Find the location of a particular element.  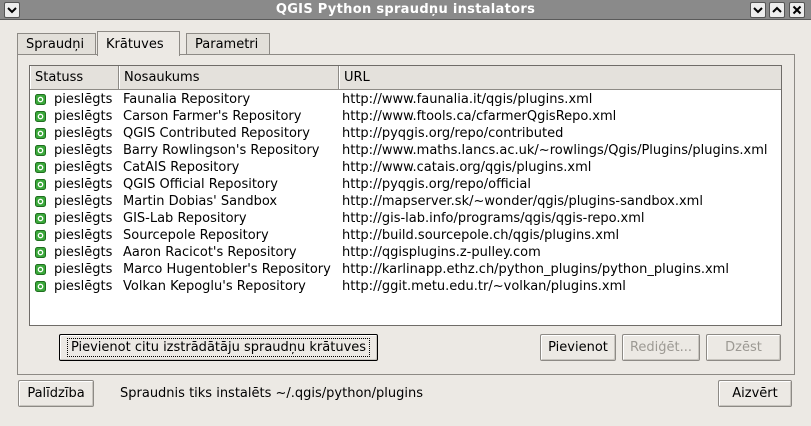

window-title: QGIS Python spraudņu instalators is located at coordinates (405, 9).